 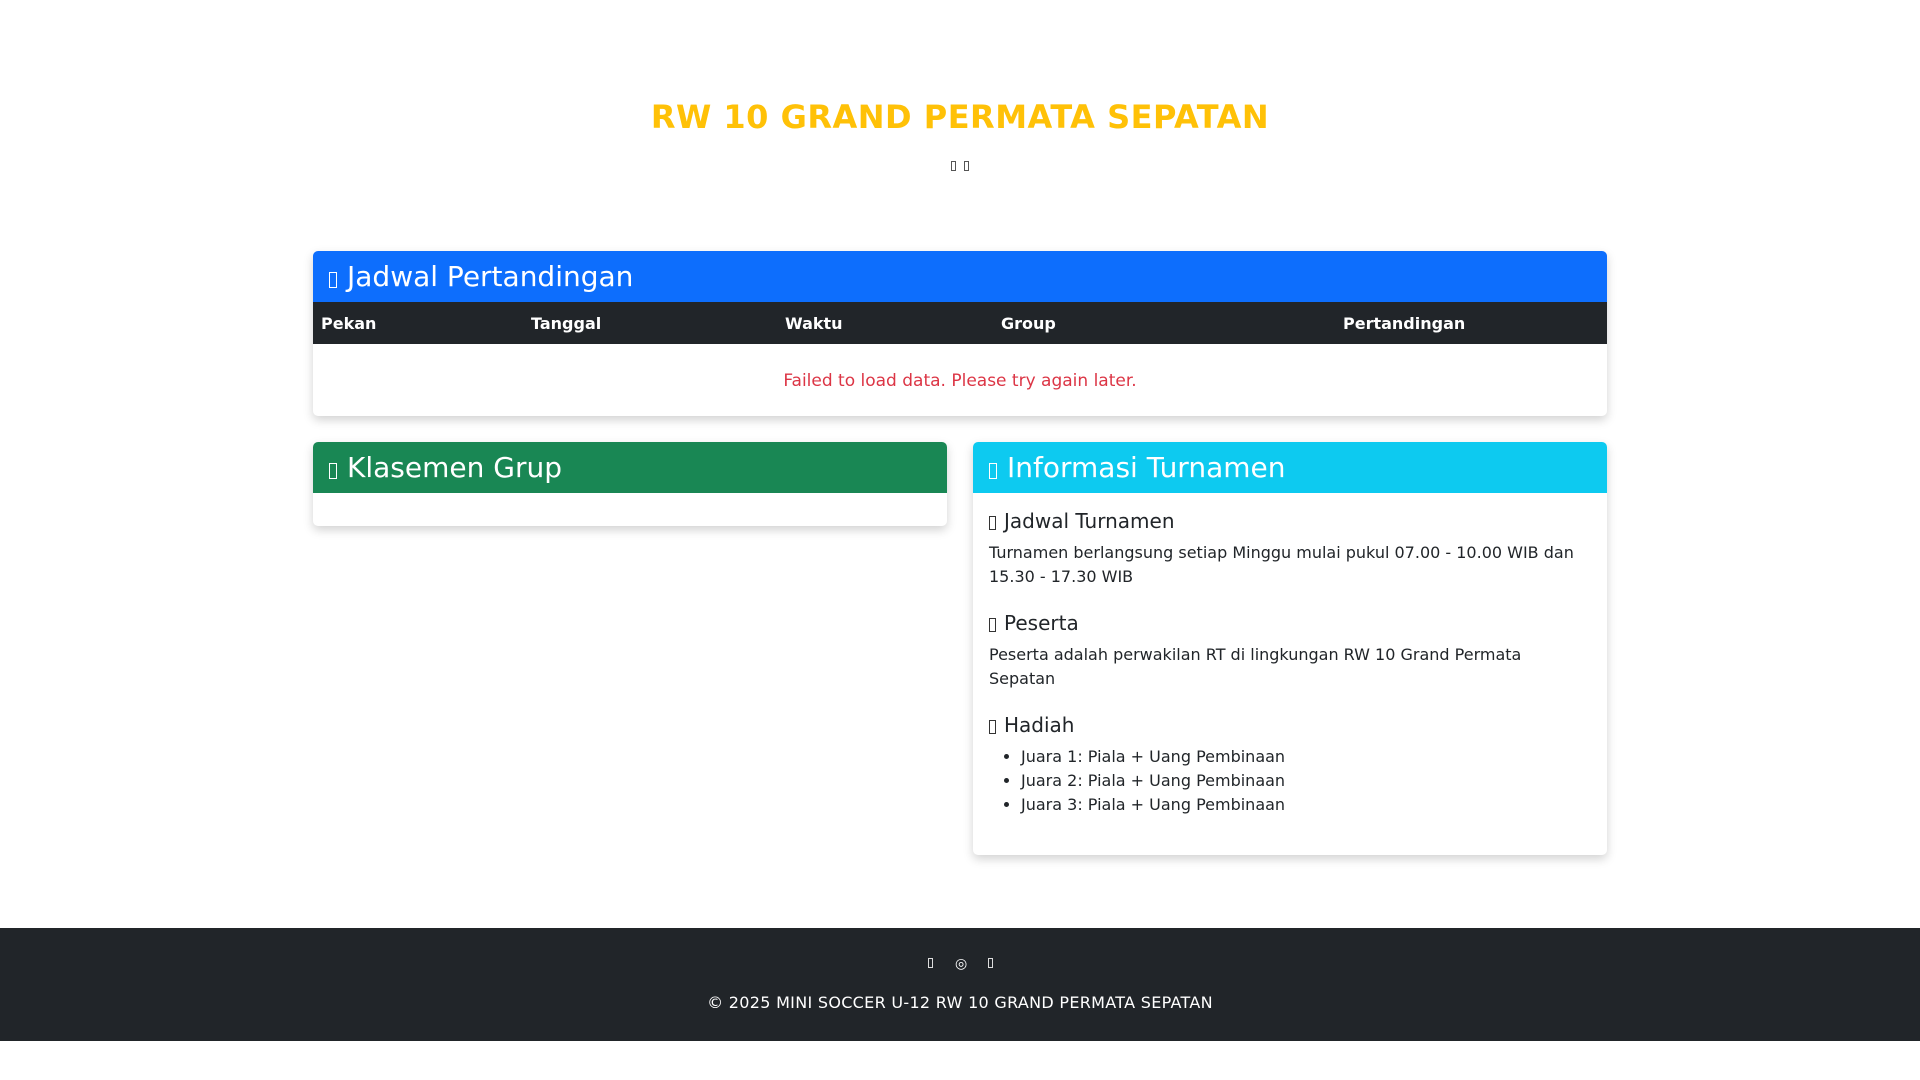 I want to click on column-header-pertandingan: Pertandingan, so click(x=1404, y=323).